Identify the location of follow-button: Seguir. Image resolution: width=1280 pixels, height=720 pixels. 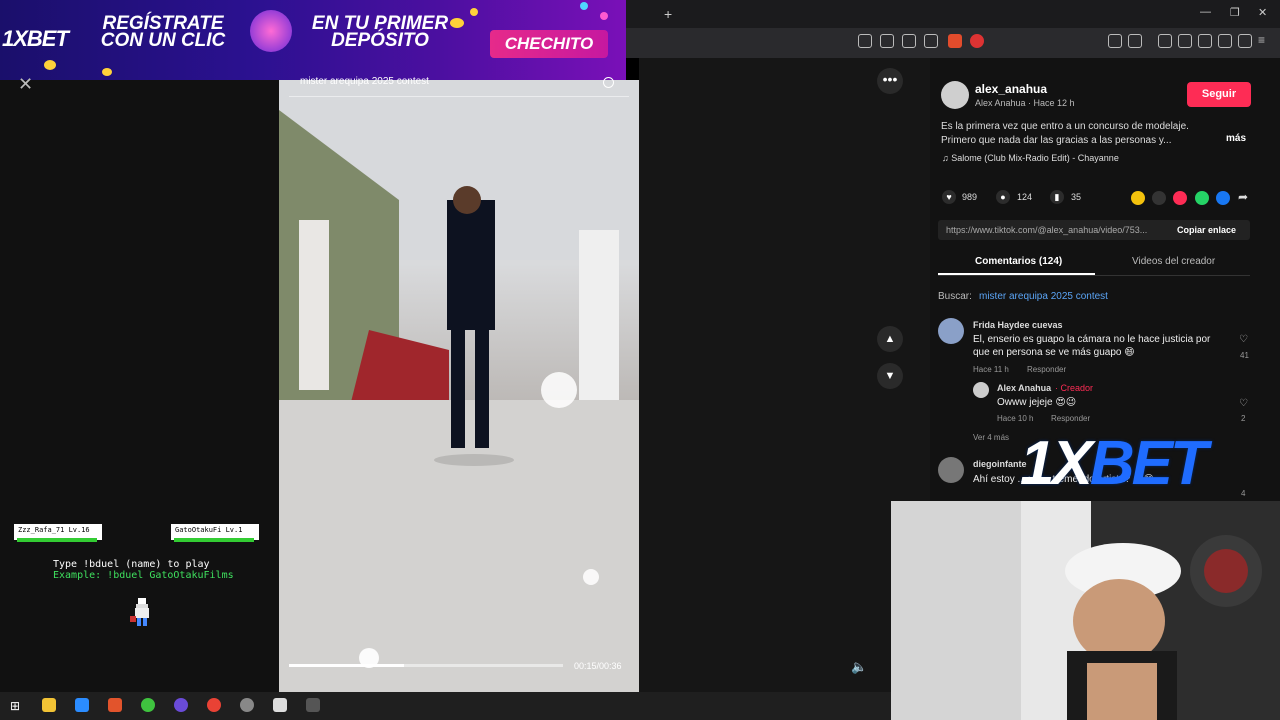
(1219, 94).